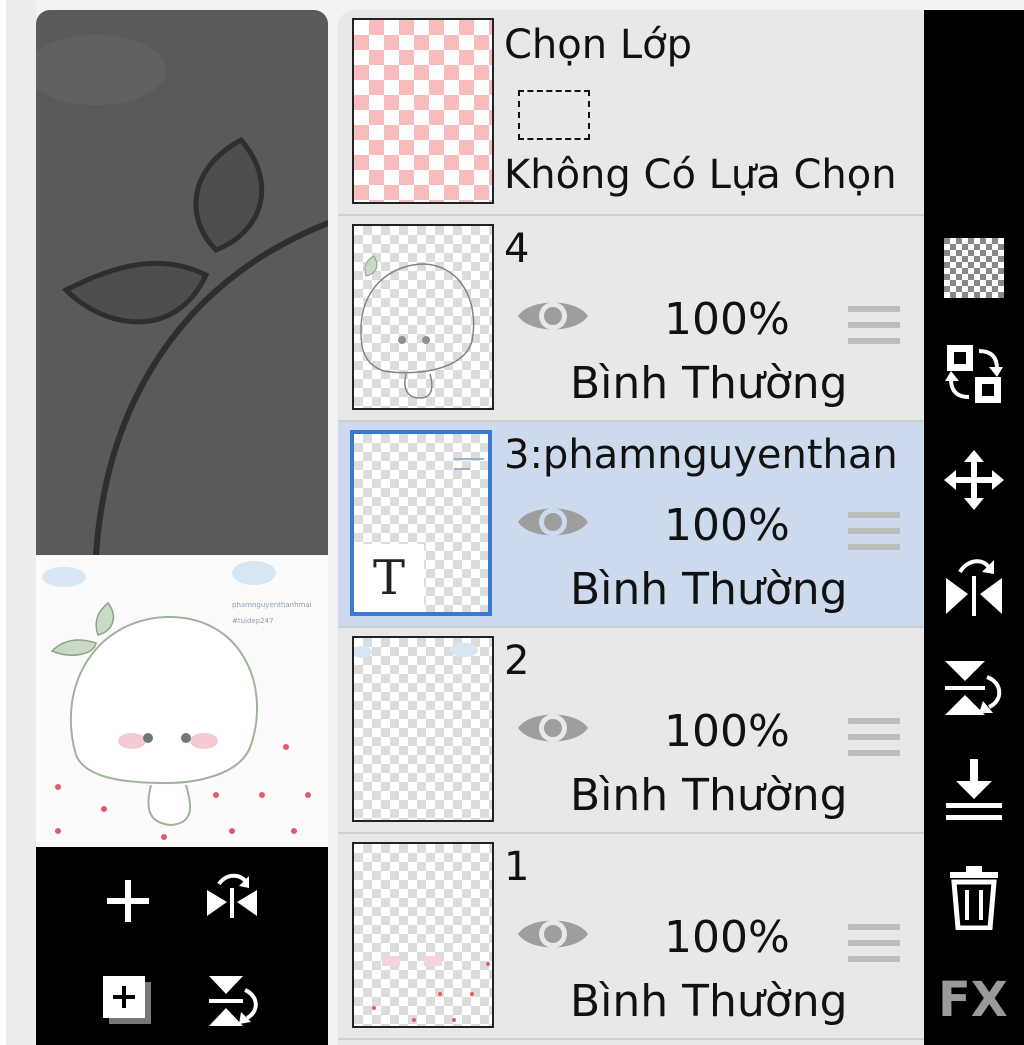 The width and height of the screenshot is (1024, 1045). I want to click on screen-edge, so click(3, 522).